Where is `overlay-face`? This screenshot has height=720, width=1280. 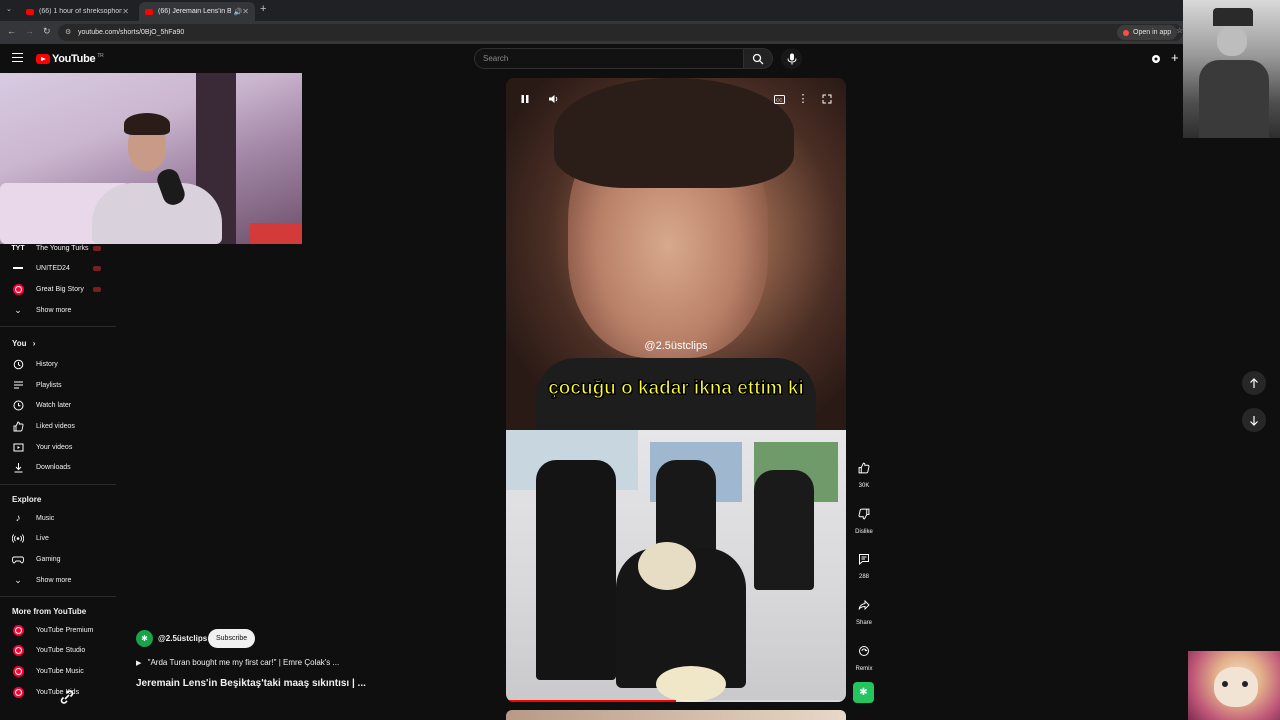
overlay-face is located at coordinates (1232, 41).